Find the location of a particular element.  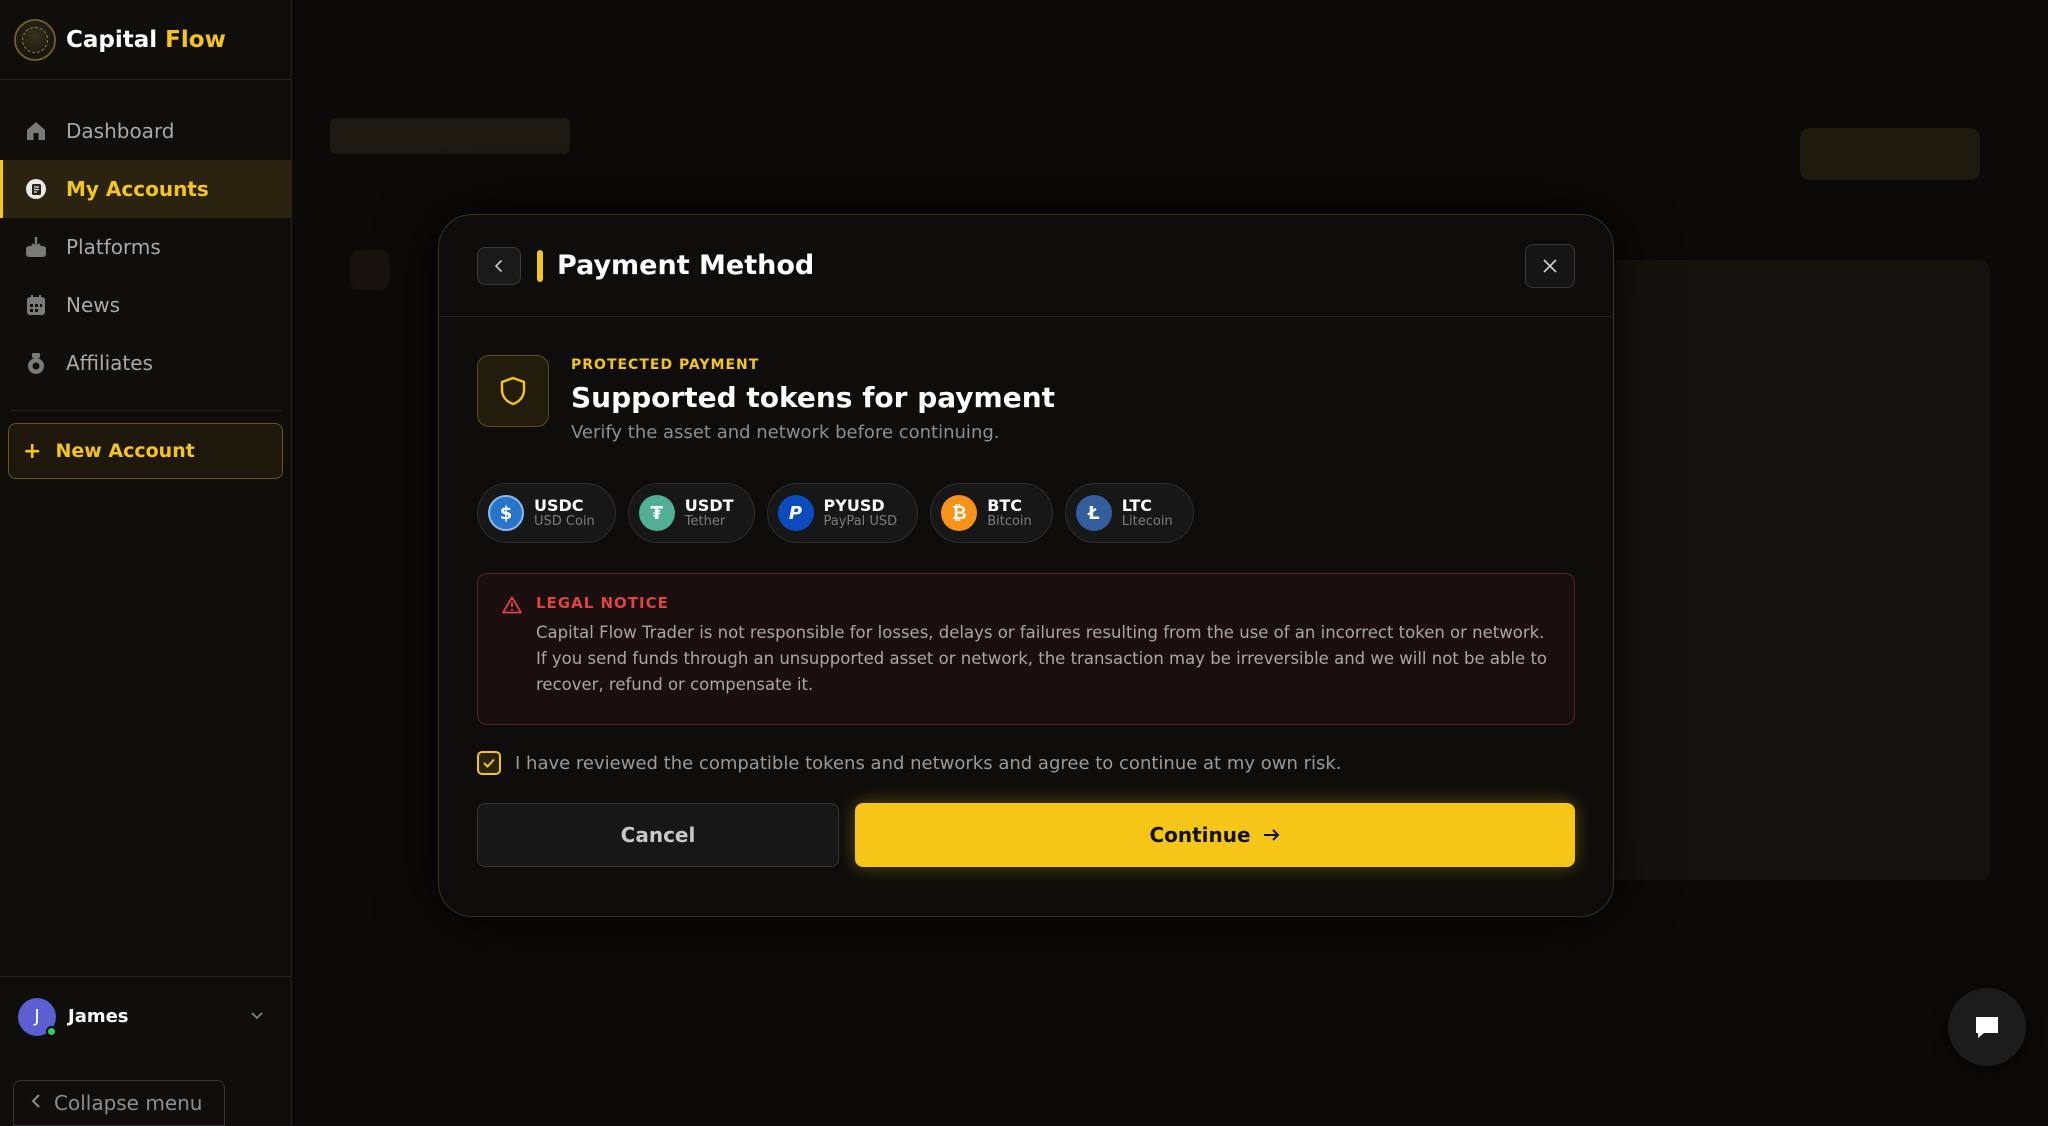

download-icon is located at coordinates (36, 247).